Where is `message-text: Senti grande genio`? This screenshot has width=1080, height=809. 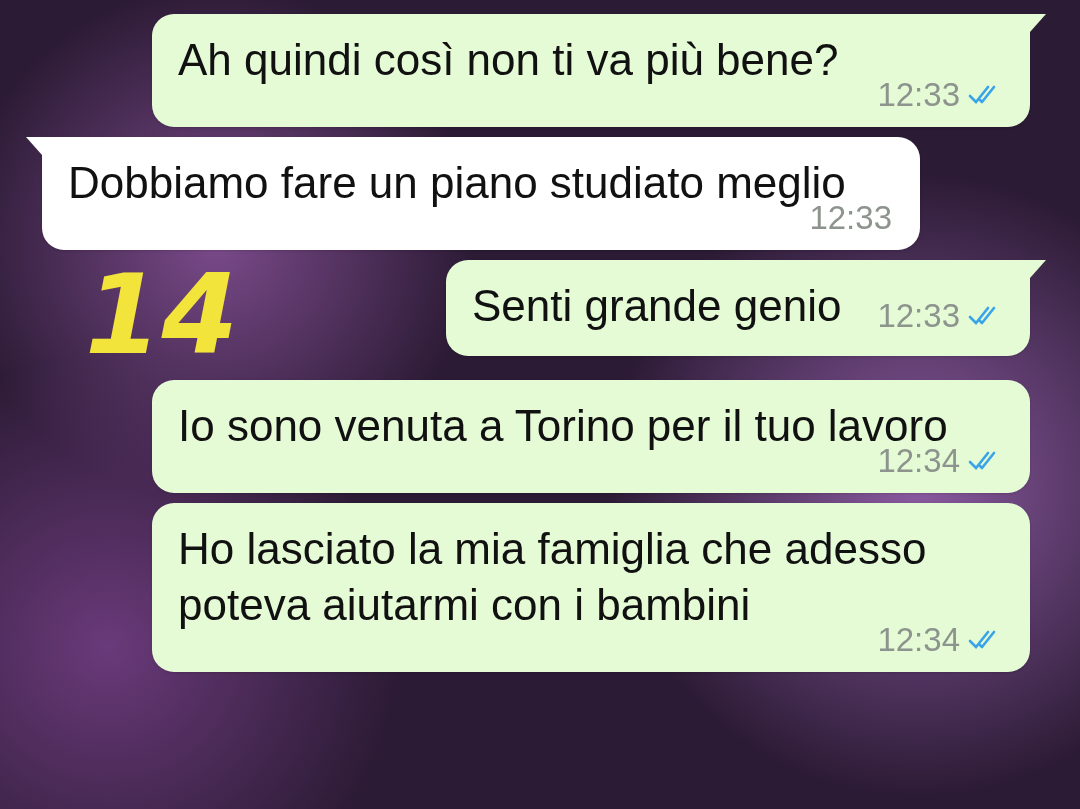 message-text: Senti grande genio is located at coordinates (657, 306).